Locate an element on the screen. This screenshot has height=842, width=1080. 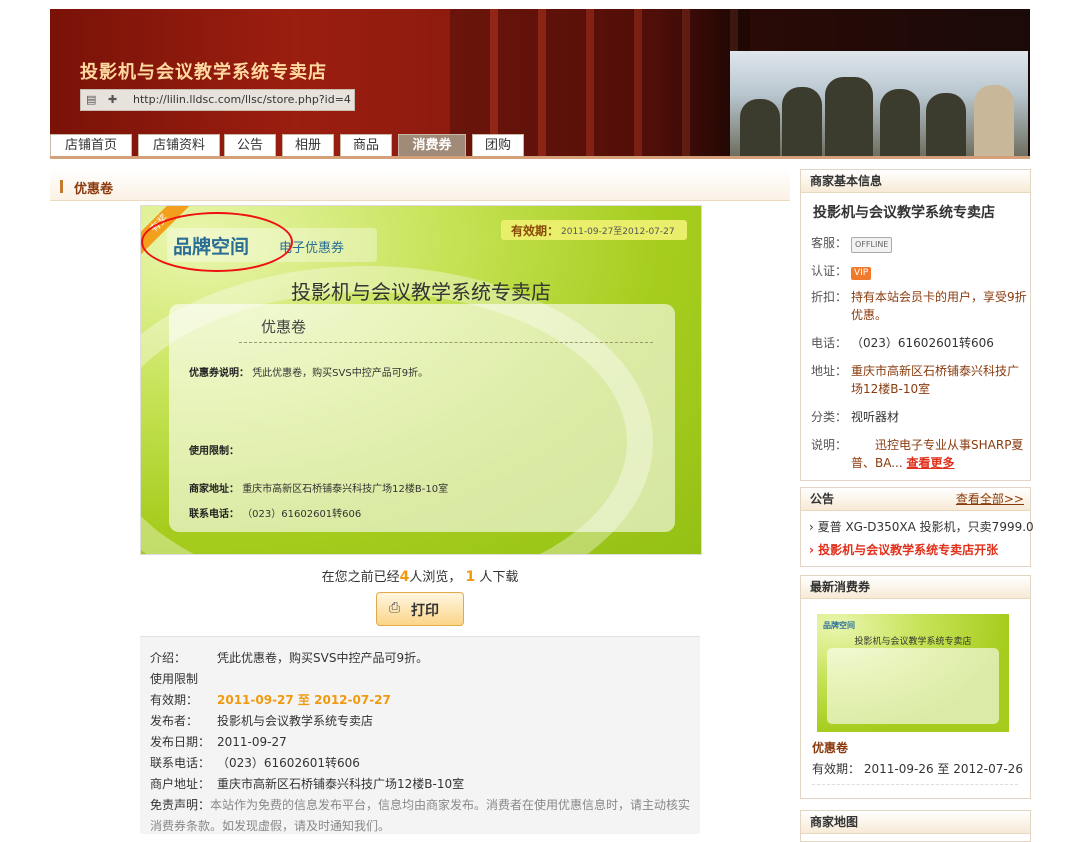
announcement-item: › 夏普 XG-D350XA 投影机，只卖7999.0 is located at coordinates (921, 526).